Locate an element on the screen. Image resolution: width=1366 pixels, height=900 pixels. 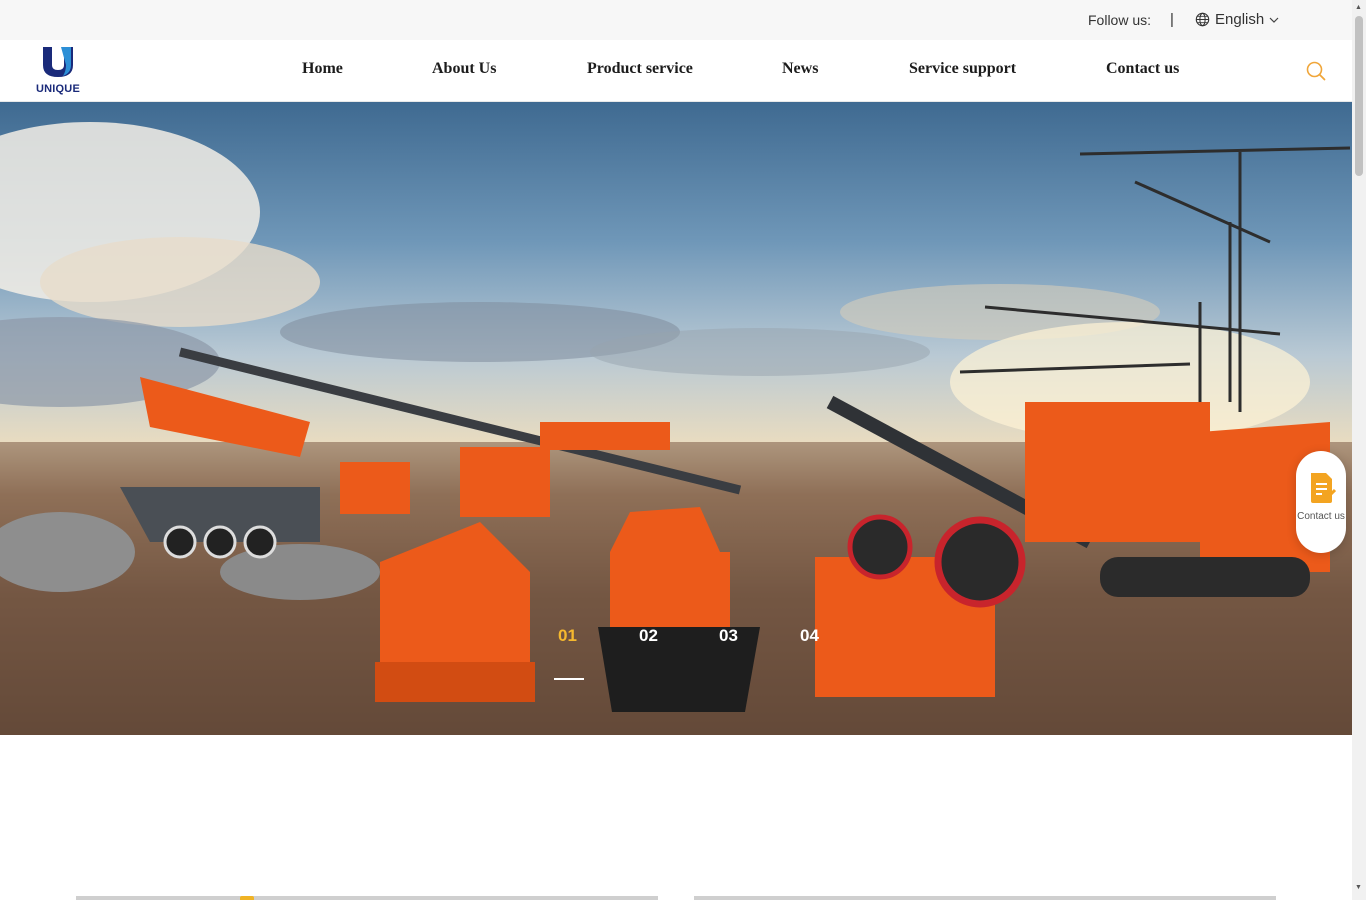
scroll-thumb is located at coordinates (1359, 96).